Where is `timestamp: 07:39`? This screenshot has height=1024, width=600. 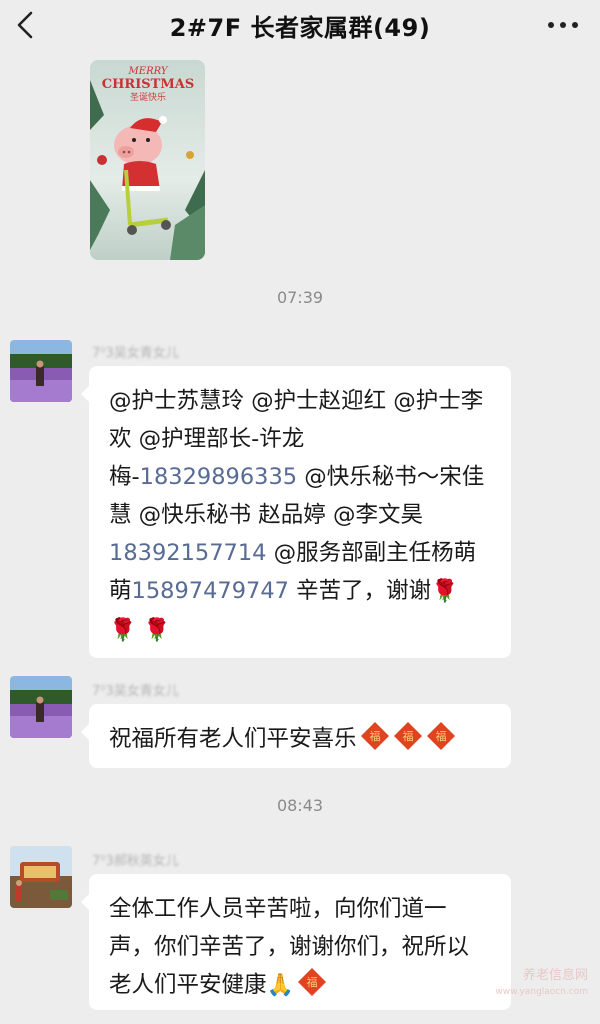 timestamp: 07:39 is located at coordinates (300, 297).